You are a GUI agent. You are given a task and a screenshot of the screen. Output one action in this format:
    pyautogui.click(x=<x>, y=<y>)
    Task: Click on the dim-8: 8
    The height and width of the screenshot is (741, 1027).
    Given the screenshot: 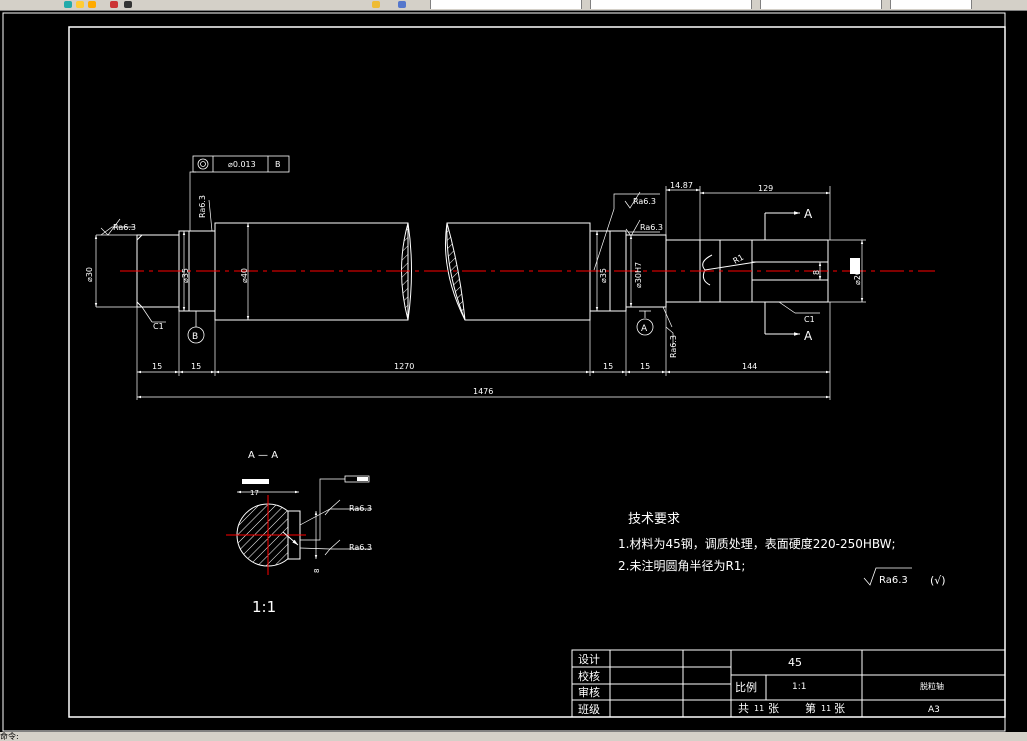 What is the action you would take?
    pyautogui.click(x=816, y=272)
    